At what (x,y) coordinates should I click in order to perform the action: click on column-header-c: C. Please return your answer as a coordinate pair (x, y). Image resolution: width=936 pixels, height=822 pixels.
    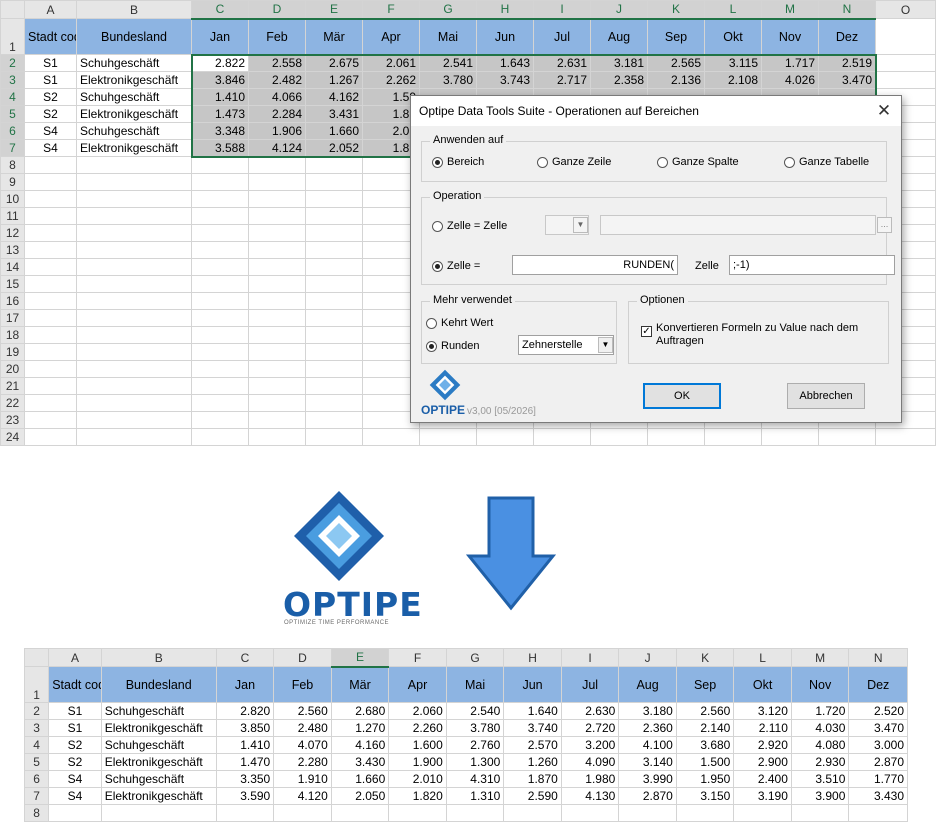
    Looking at the image, I should click on (220, 10).